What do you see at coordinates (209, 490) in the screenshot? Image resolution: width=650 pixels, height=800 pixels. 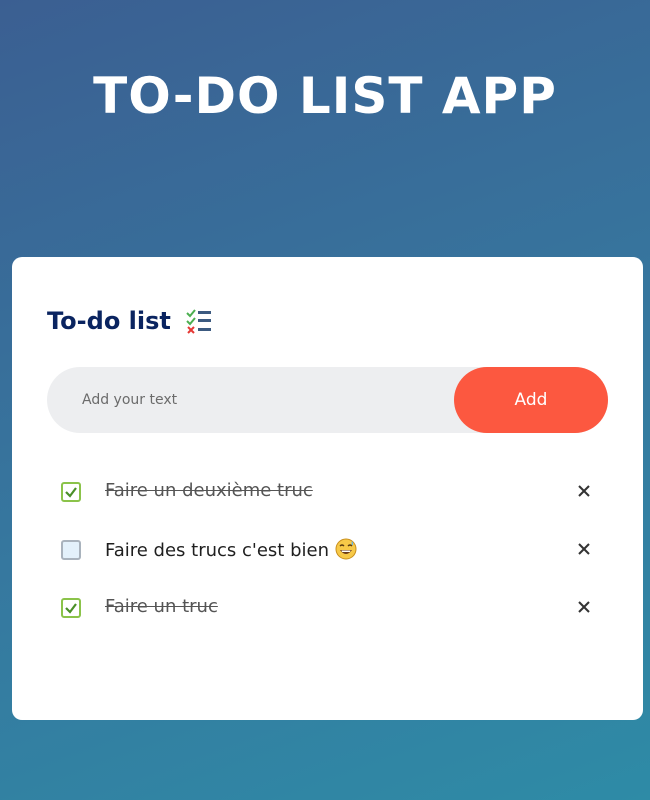 I see `todo-text: Faire un deuxième truc` at bounding box center [209, 490].